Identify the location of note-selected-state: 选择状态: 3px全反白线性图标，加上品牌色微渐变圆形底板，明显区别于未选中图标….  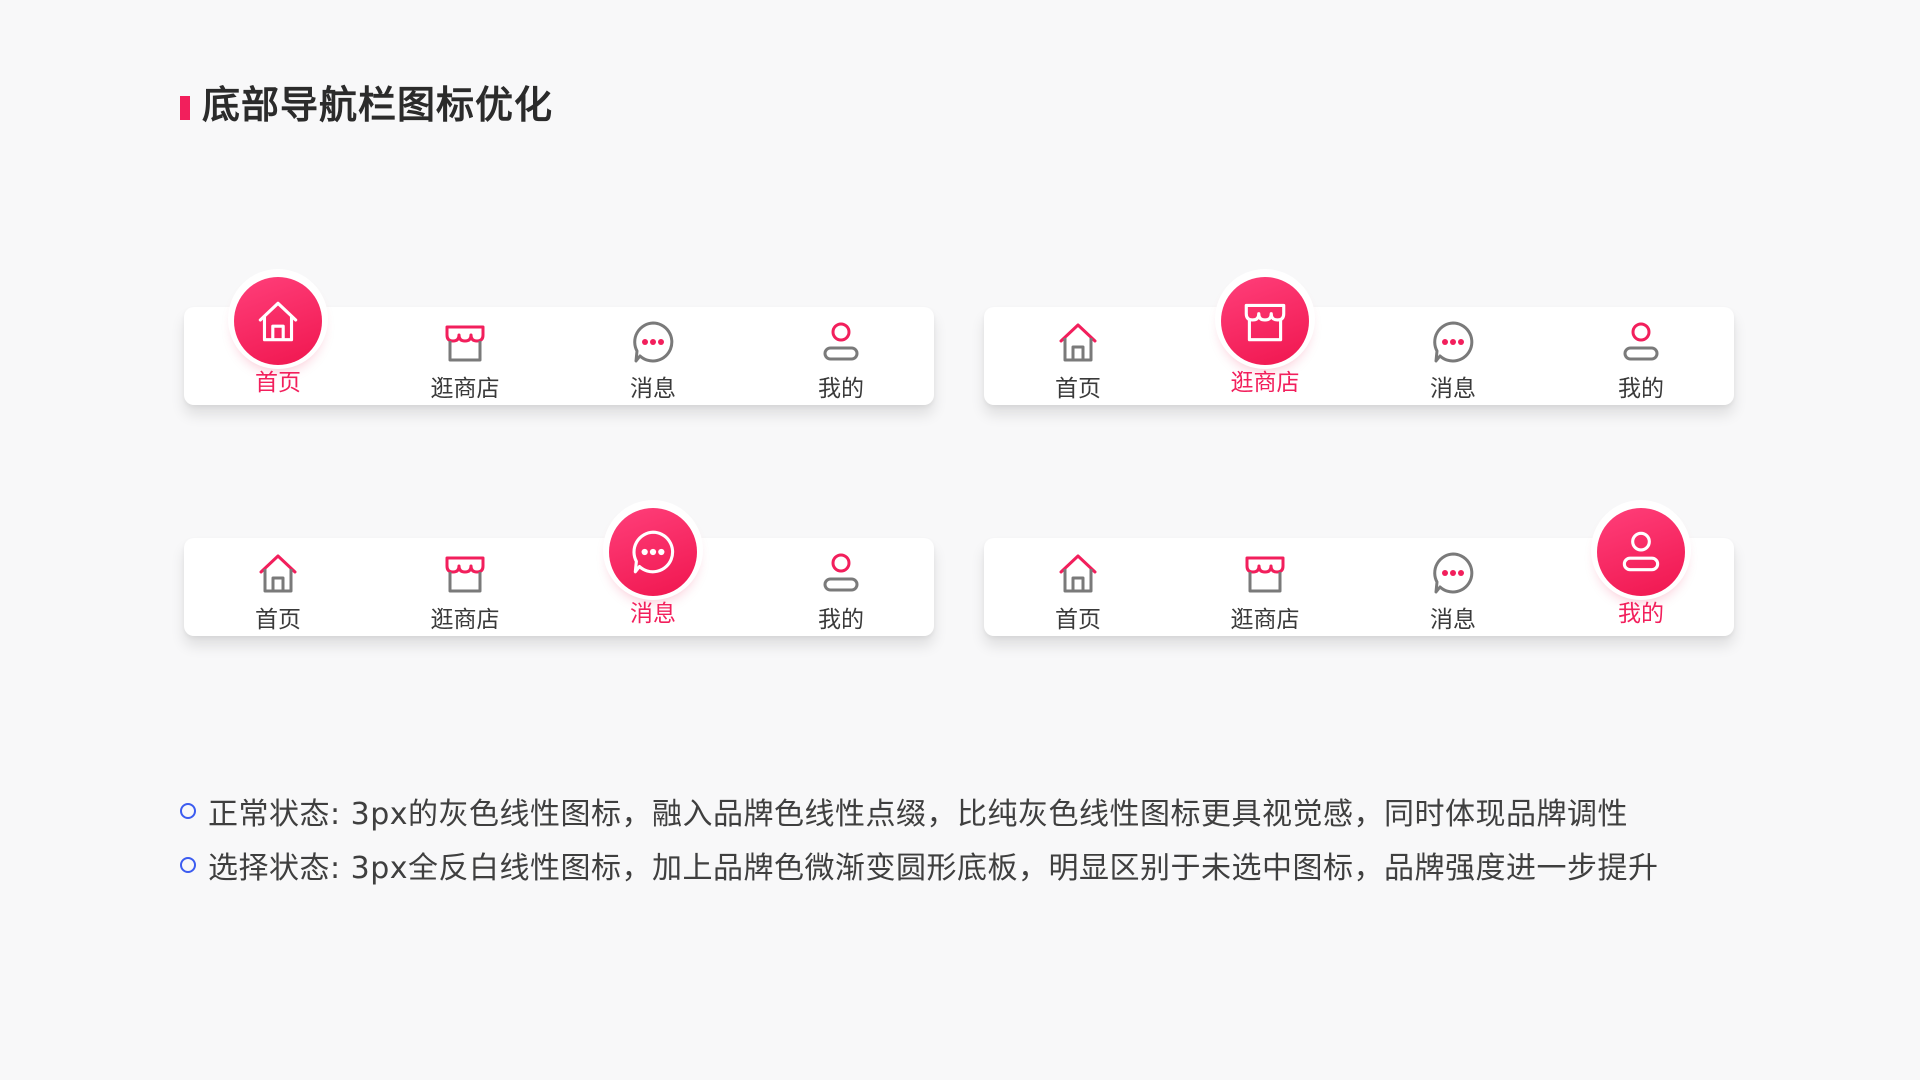
(919, 865).